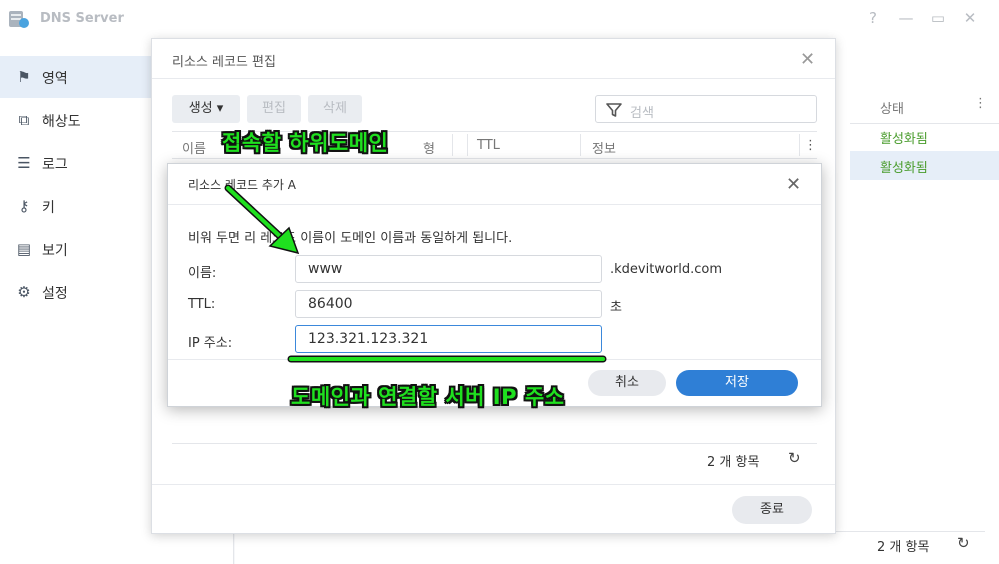 The height and width of the screenshot is (564, 999). Describe the element at coordinates (335, 109) in the screenshot. I see `delete-button: 삭제` at that location.